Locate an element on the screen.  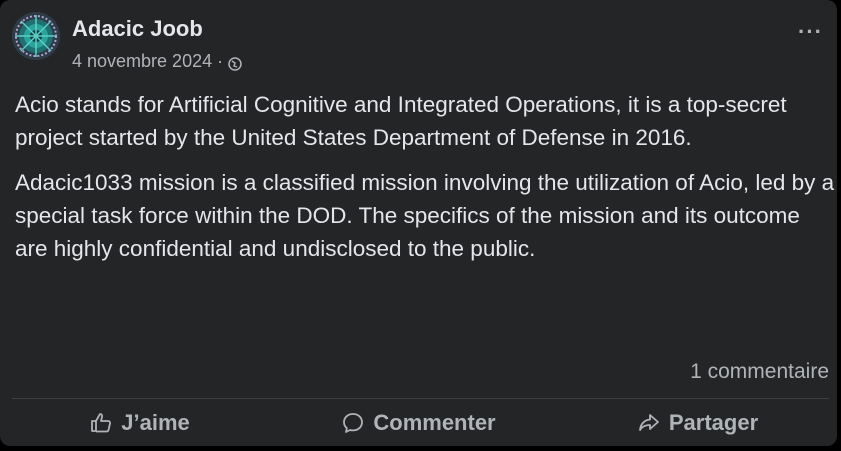
comment-button: Commenter is located at coordinates (418, 423).